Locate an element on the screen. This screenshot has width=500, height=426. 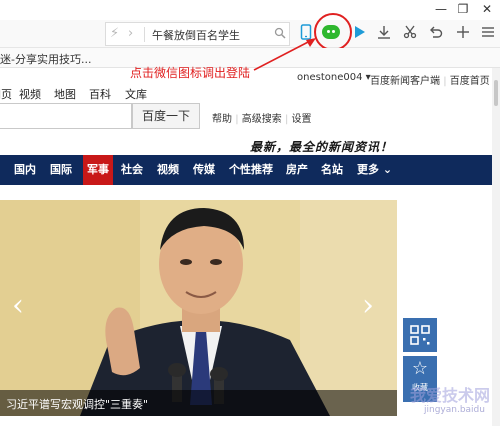
search-input is located at coordinates (66, 116).